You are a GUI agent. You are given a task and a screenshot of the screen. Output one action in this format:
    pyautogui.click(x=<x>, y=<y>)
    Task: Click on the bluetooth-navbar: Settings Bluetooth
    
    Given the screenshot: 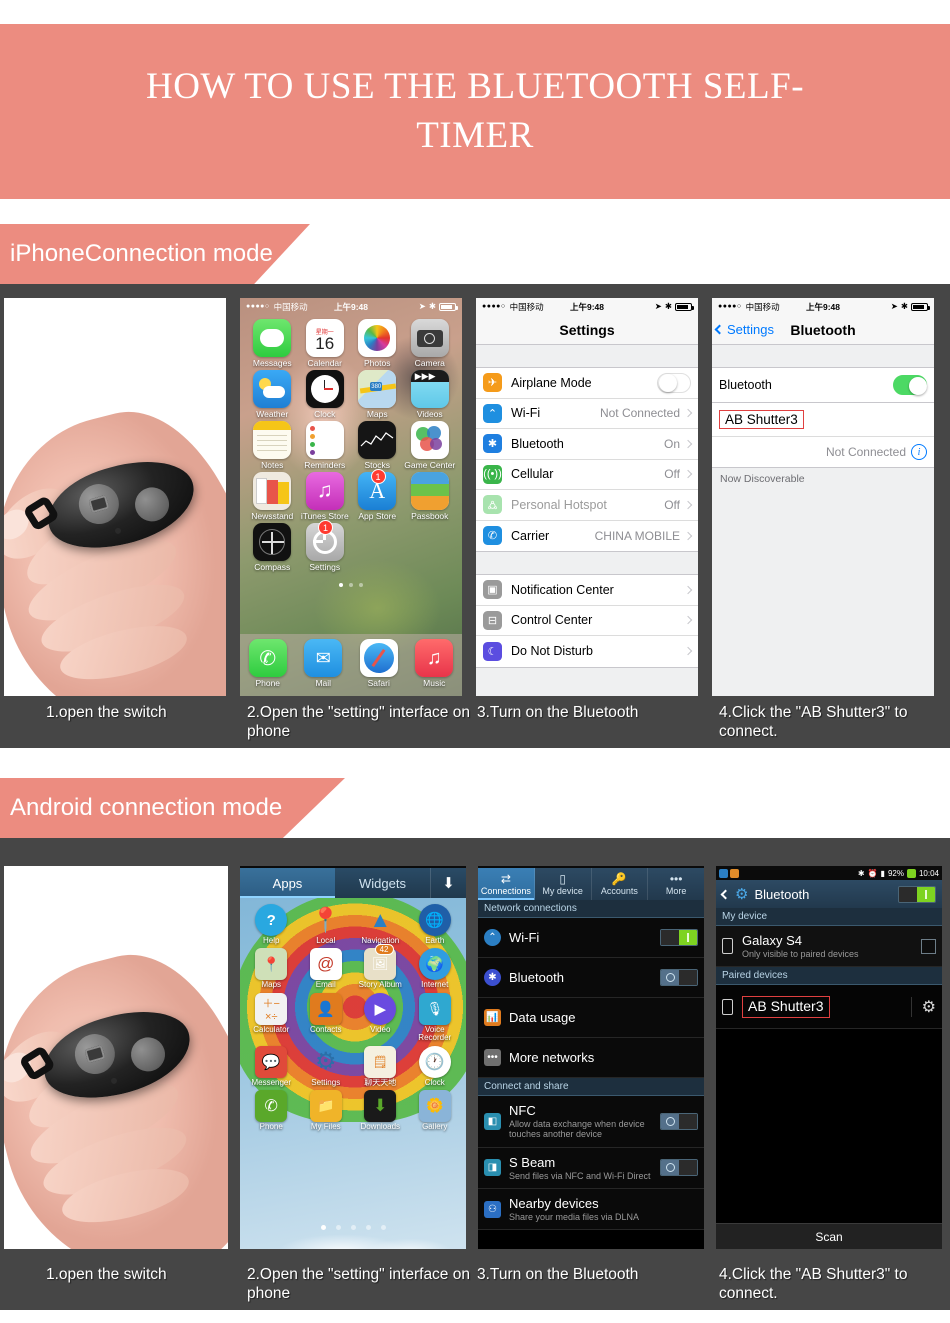 What is the action you would take?
    pyautogui.click(x=823, y=330)
    